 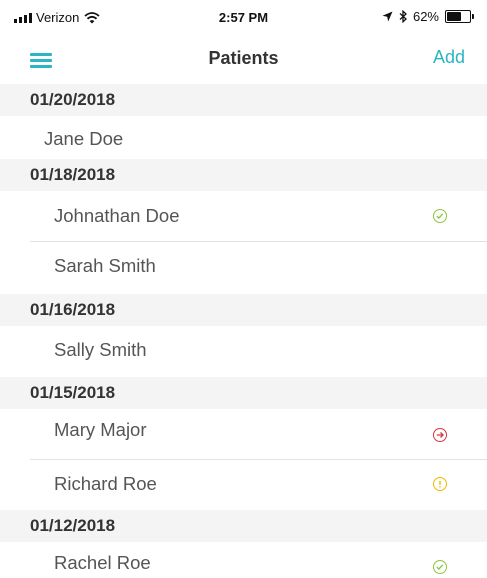 What do you see at coordinates (449, 57) in the screenshot?
I see `add-patient-button: Add` at bounding box center [449, 57].